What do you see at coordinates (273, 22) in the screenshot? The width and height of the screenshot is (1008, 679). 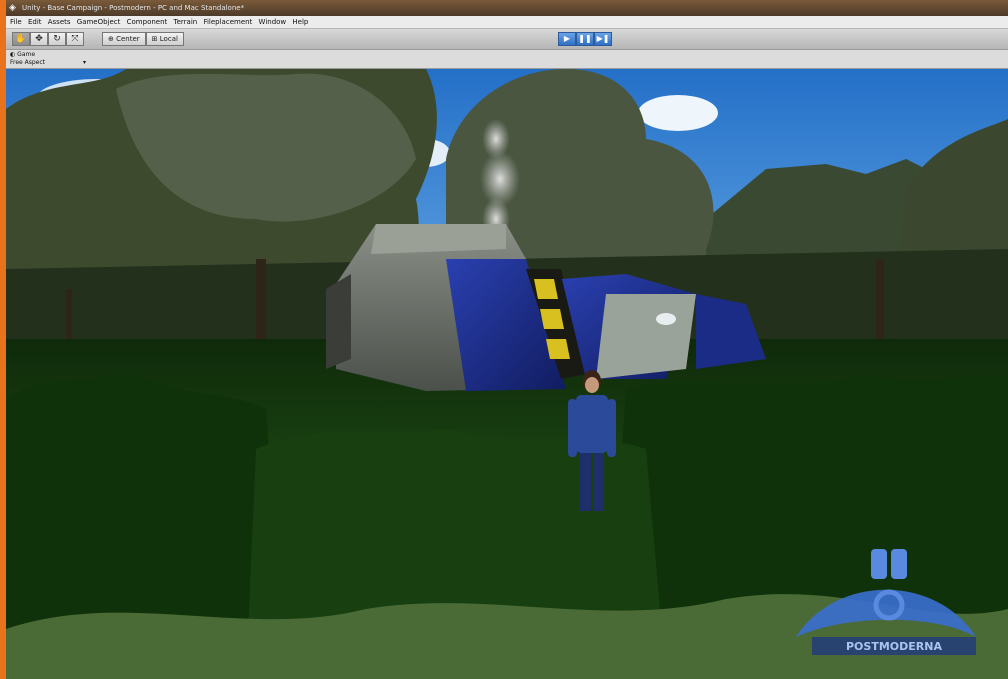 I see `menu-window: Window` at bounding box center [273, 22].